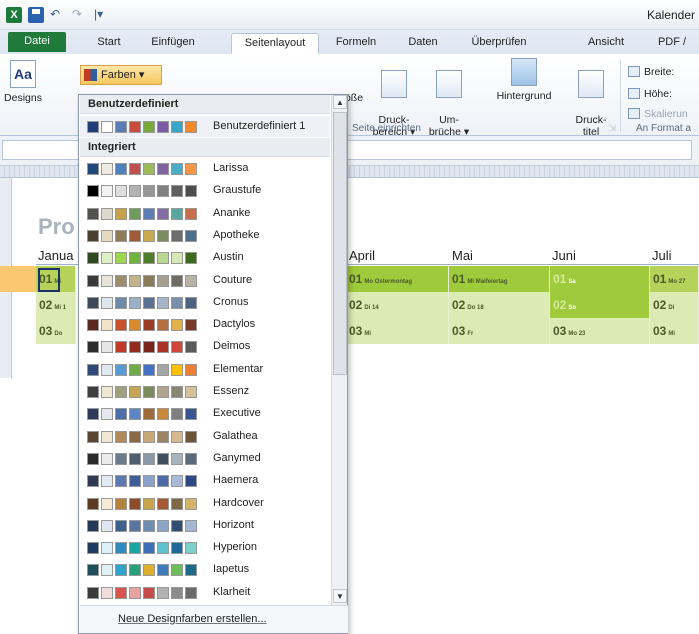 The width and height of the screenshot is (699, 634). Describe the element at coordinates (600, 279) in the screenshot. I see `day-cell: 01 Sa` at that location.